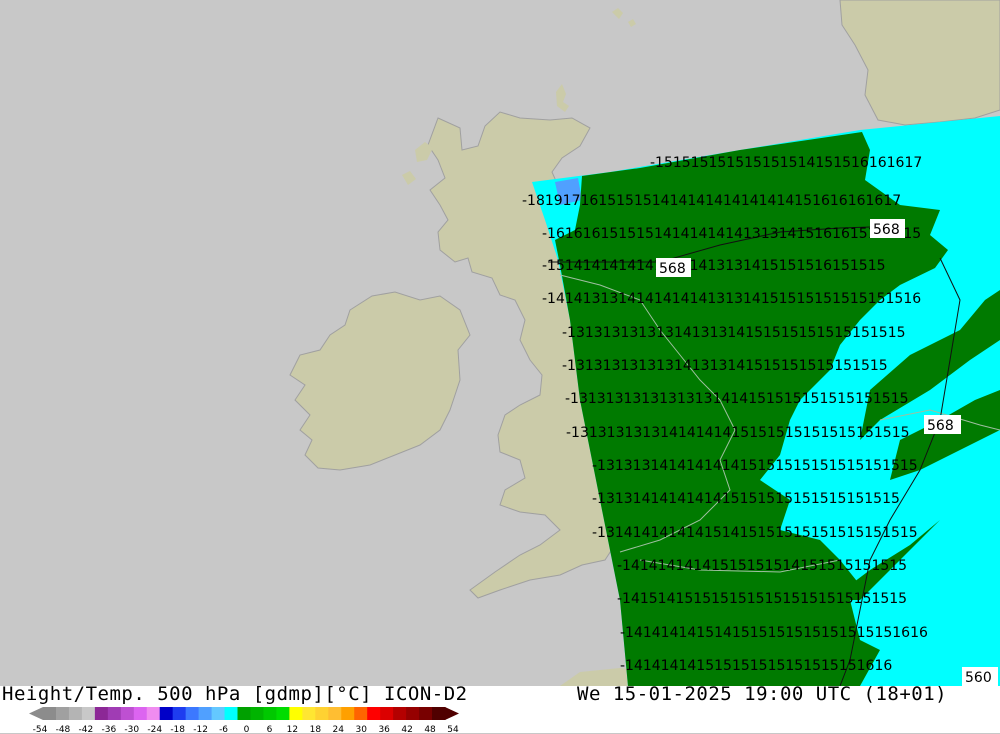  What do you see at coordinates (774, 633) in the screenshot?
I see `temp-row: -1414141415141515151515151515151616` at bounding box center [774, 633].